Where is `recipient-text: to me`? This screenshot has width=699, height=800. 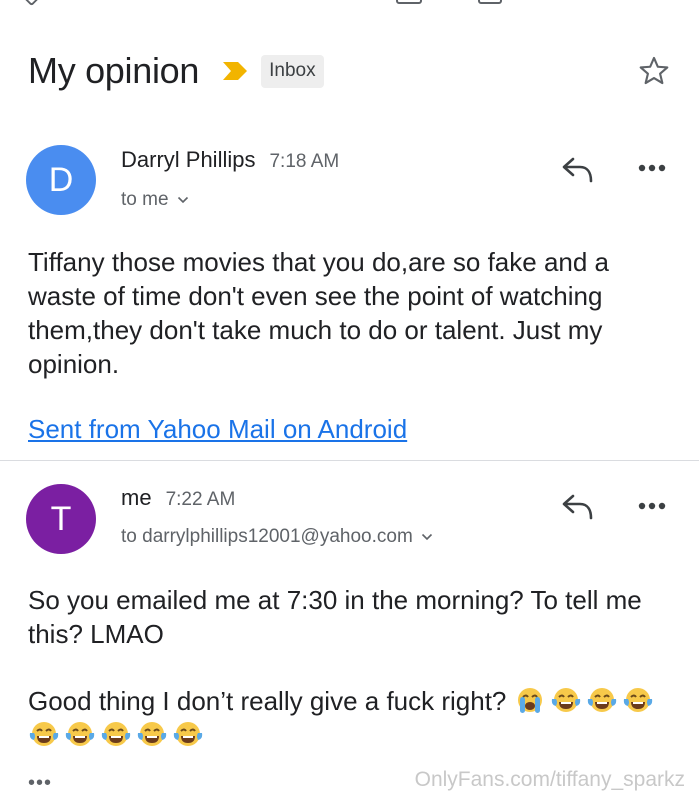 recipient-text: to me is located at coordinates (145, 199).